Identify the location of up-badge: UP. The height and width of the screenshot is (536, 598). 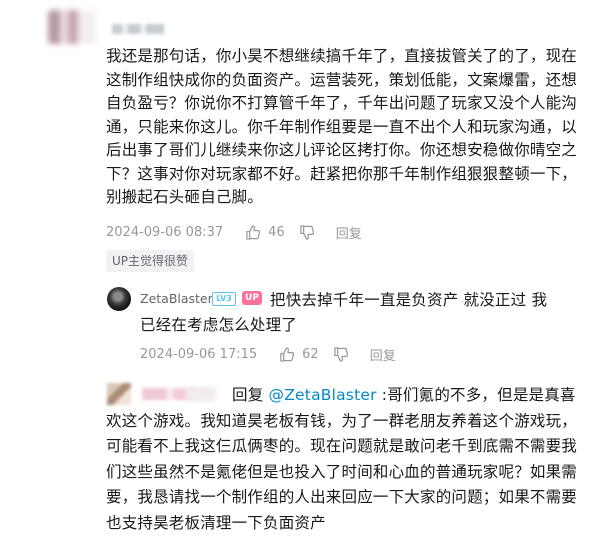
(252, 298).